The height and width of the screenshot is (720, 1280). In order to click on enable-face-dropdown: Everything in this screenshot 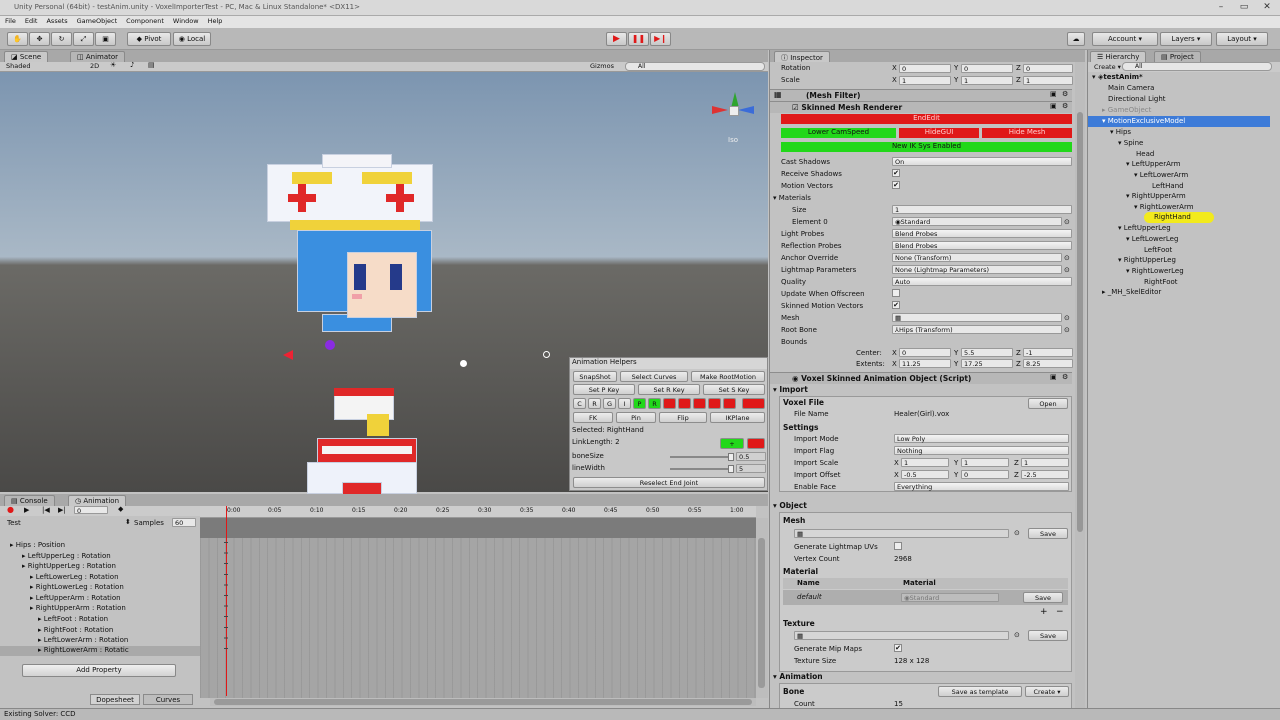, I will do `click(981, 486)`.